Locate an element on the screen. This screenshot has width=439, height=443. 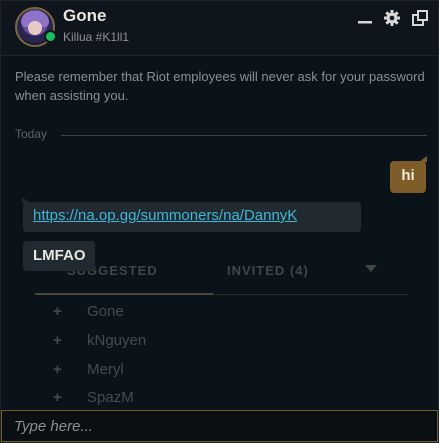
avatar-face is located at coordinates (35, 28).